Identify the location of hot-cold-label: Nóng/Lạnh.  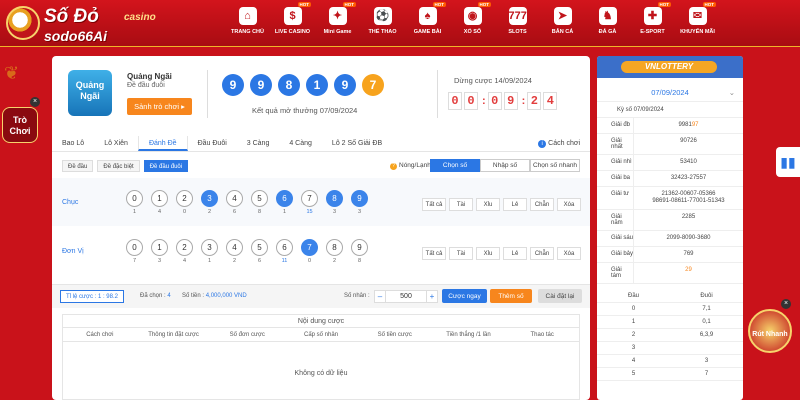
(415, 165).